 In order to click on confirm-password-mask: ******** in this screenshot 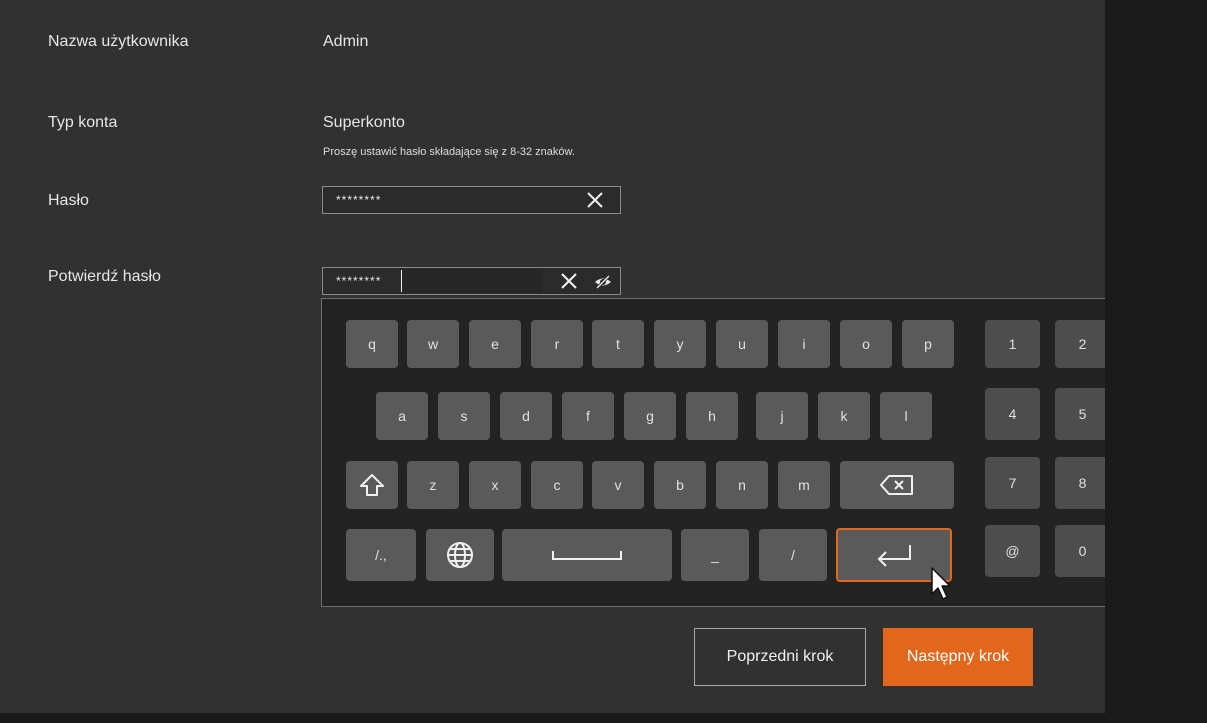, I will do `click(359, 281)`.